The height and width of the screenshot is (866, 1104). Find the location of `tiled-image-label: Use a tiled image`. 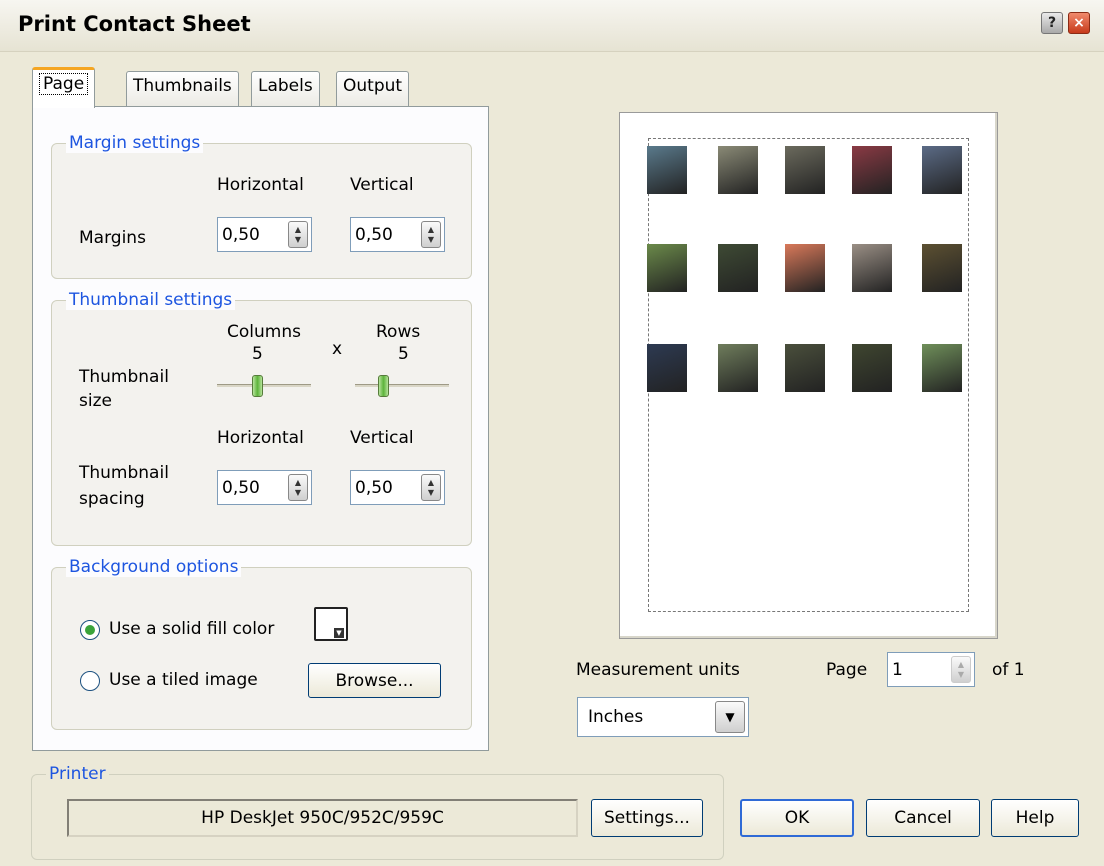

tiled-image-label: Use a tiled image is located at coordinates (183, 680).